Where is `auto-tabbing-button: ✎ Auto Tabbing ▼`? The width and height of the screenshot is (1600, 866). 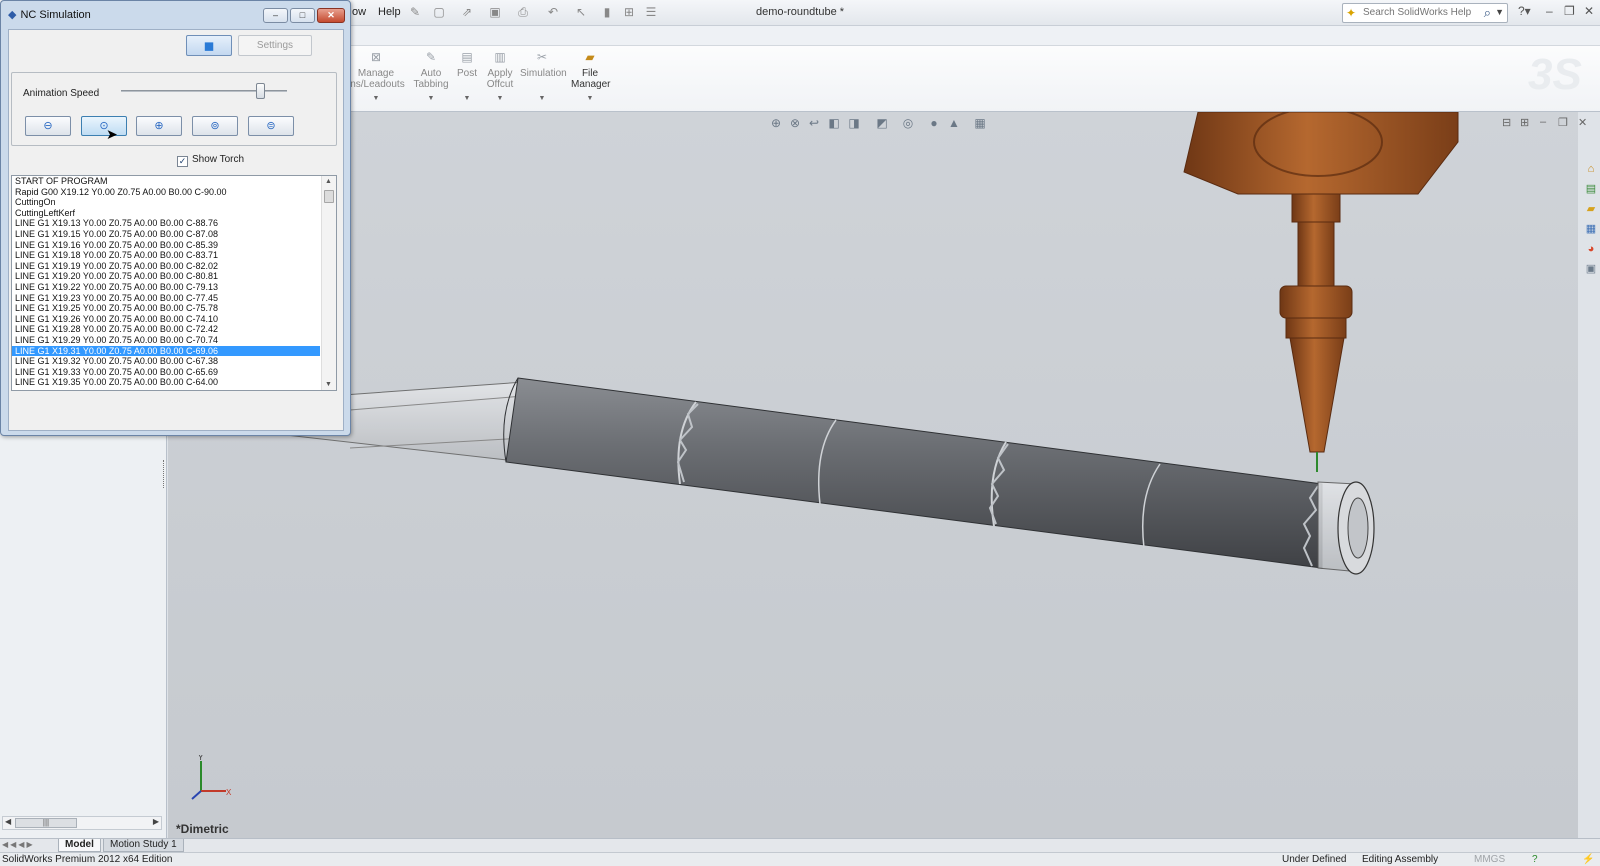 auto-tabbing-button: ✎ Auto Tabbing ▼ is located at coordinates (431, 77).